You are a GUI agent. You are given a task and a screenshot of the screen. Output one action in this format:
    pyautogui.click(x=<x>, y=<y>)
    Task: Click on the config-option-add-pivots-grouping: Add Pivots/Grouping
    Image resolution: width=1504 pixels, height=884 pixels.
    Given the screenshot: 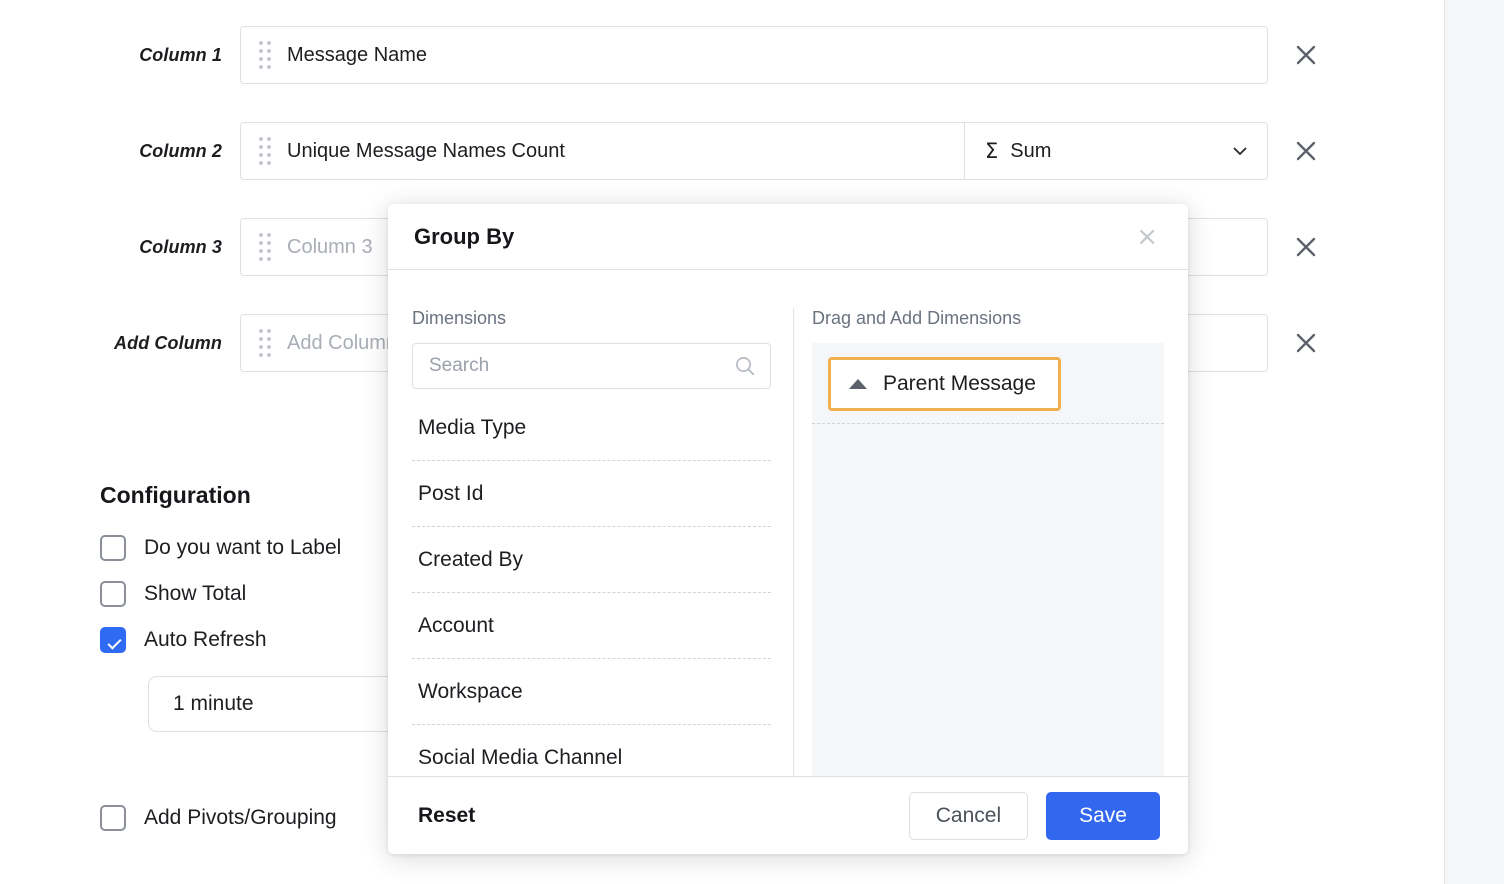 What is the action you would take?
    pyautogui.click(x=218, y=818)
    